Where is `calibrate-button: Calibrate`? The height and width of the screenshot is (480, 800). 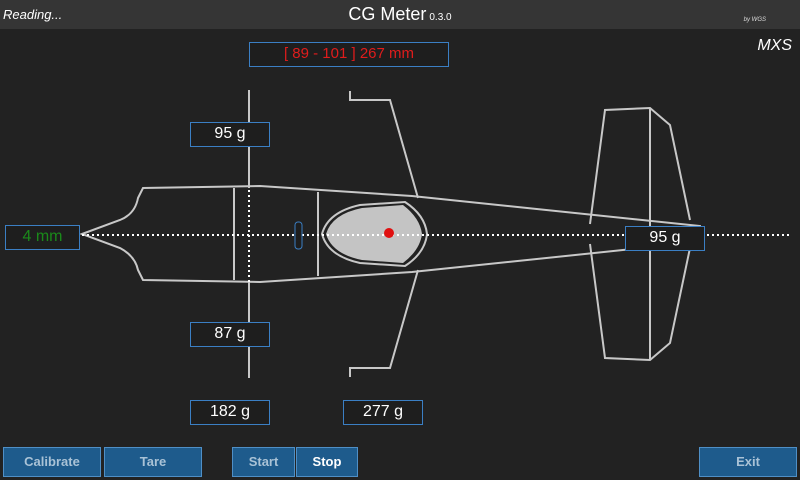 calibrate-button: Calibrate is located at coordinates (52, 462).